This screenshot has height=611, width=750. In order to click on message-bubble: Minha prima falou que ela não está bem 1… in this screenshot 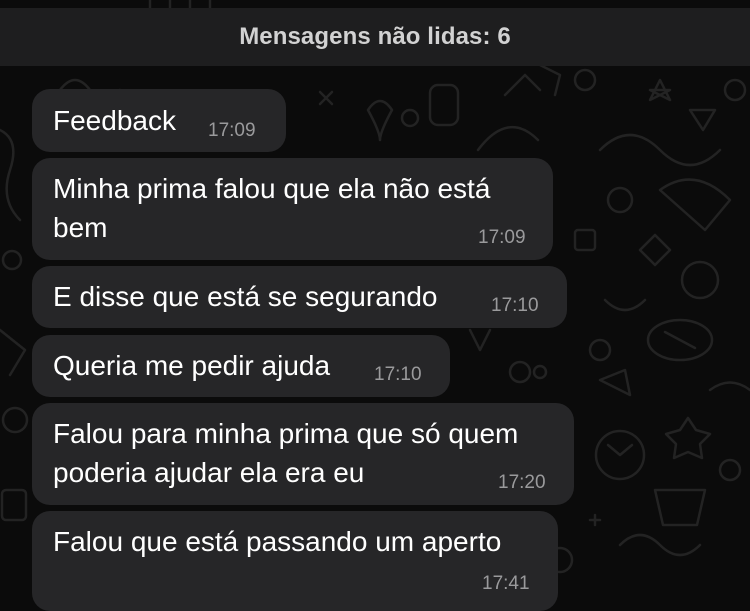, I will do `click(292, 209)`.